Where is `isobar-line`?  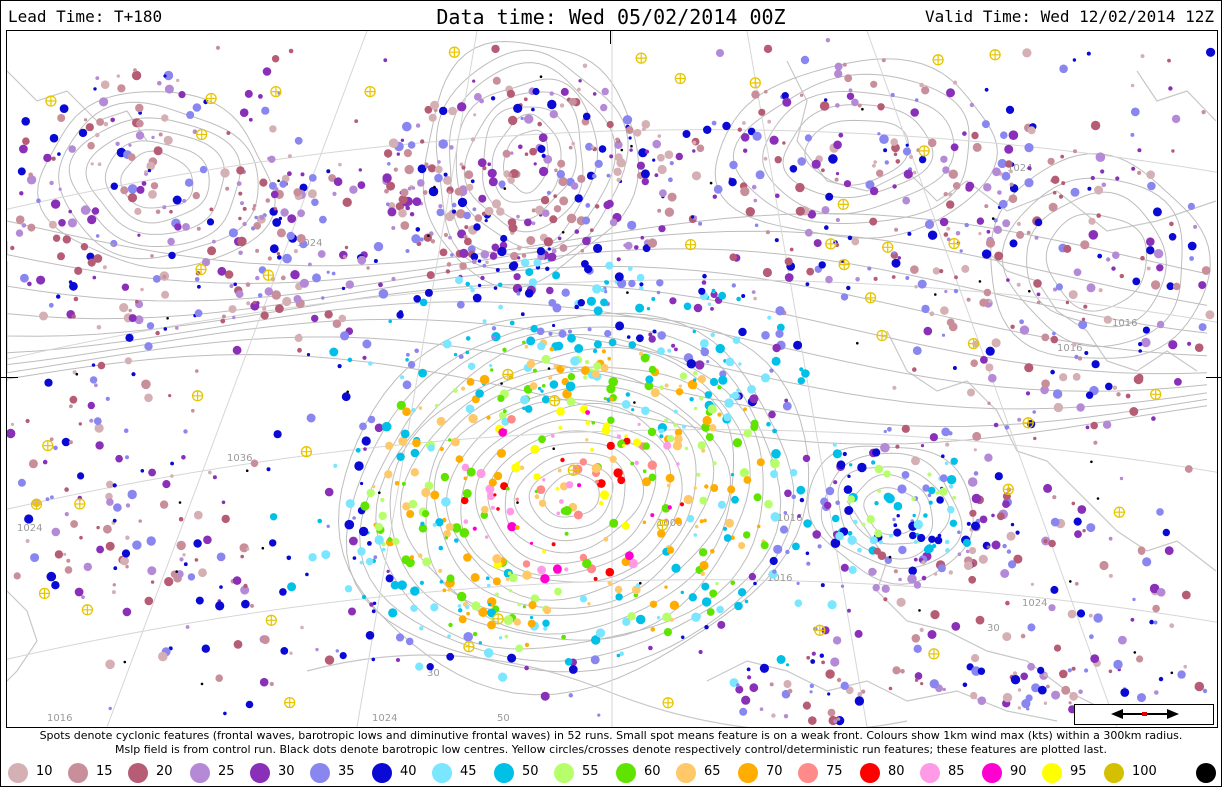
isobar-line is located at coordinates (1096, 259).